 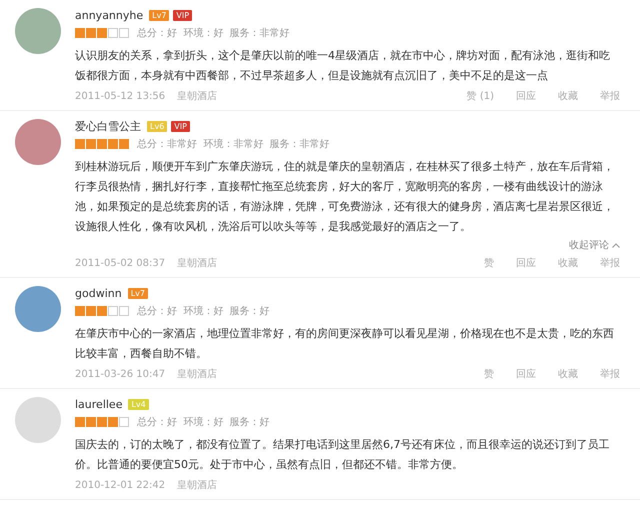 What do you see at coordinates (345, 197) in the screenshot?
I see `review-text: 到桂林游玩后，顺便开车到广东肇庆游玩，住的就是肇庆的皇朝酒店，在桂林买了很多土特产，放在车后背箱，行李员很热情，捆扎好行李，直接帮忙拖至总统套房，好大的客厅，宽敞明亮的客房，一楼有曲线设计的游泳池，如果预定的是总统套房的话，有游泳牌，凭牌，可免费游泳，还有很大的健身房，酒店离七星岩景区很近，设施很人性化，像有吹风机，洗浴后可以吹头等等，是我感觉最好的酒店之一了。` at bounding box center [345, 197].